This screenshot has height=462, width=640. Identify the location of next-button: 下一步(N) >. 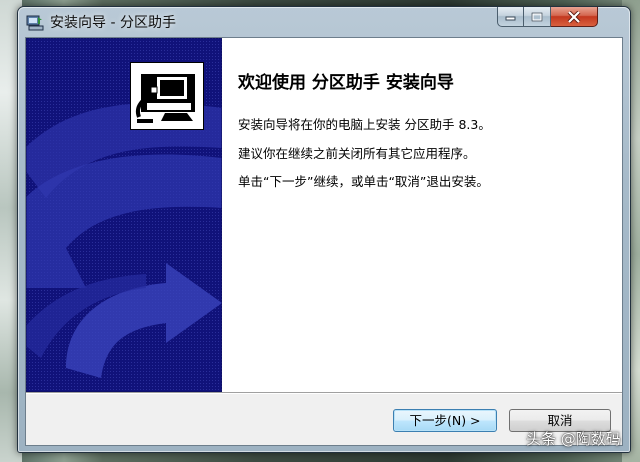
(445, 420).